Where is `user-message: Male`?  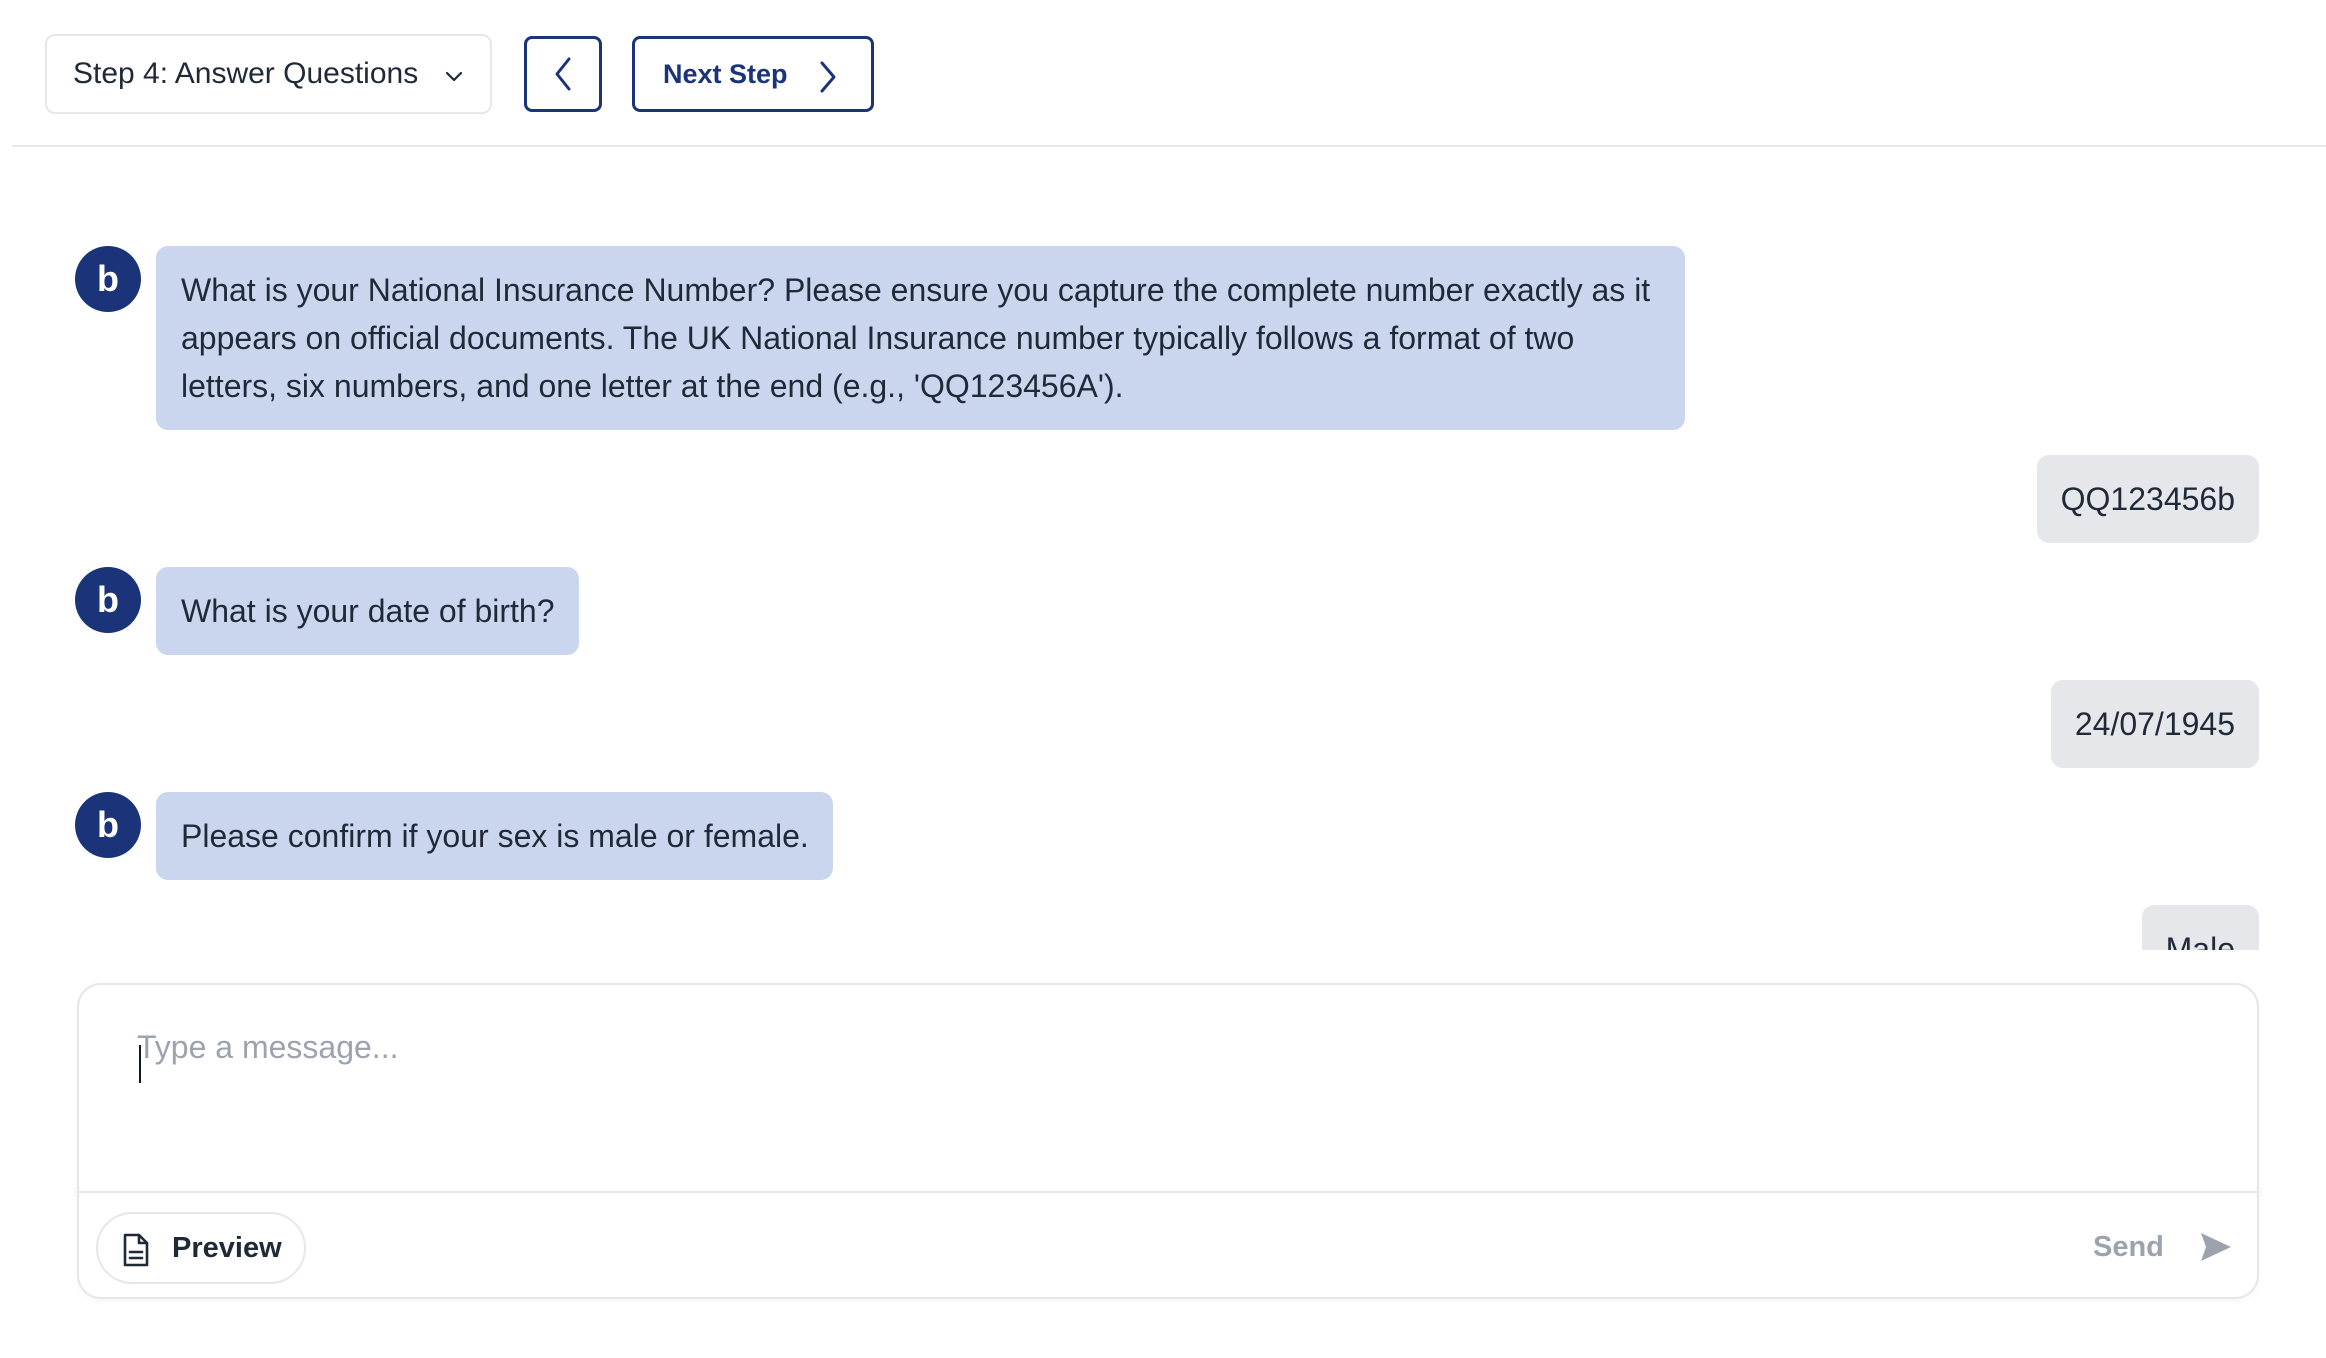 user-message: Male is located at coordinates (2200, 927).